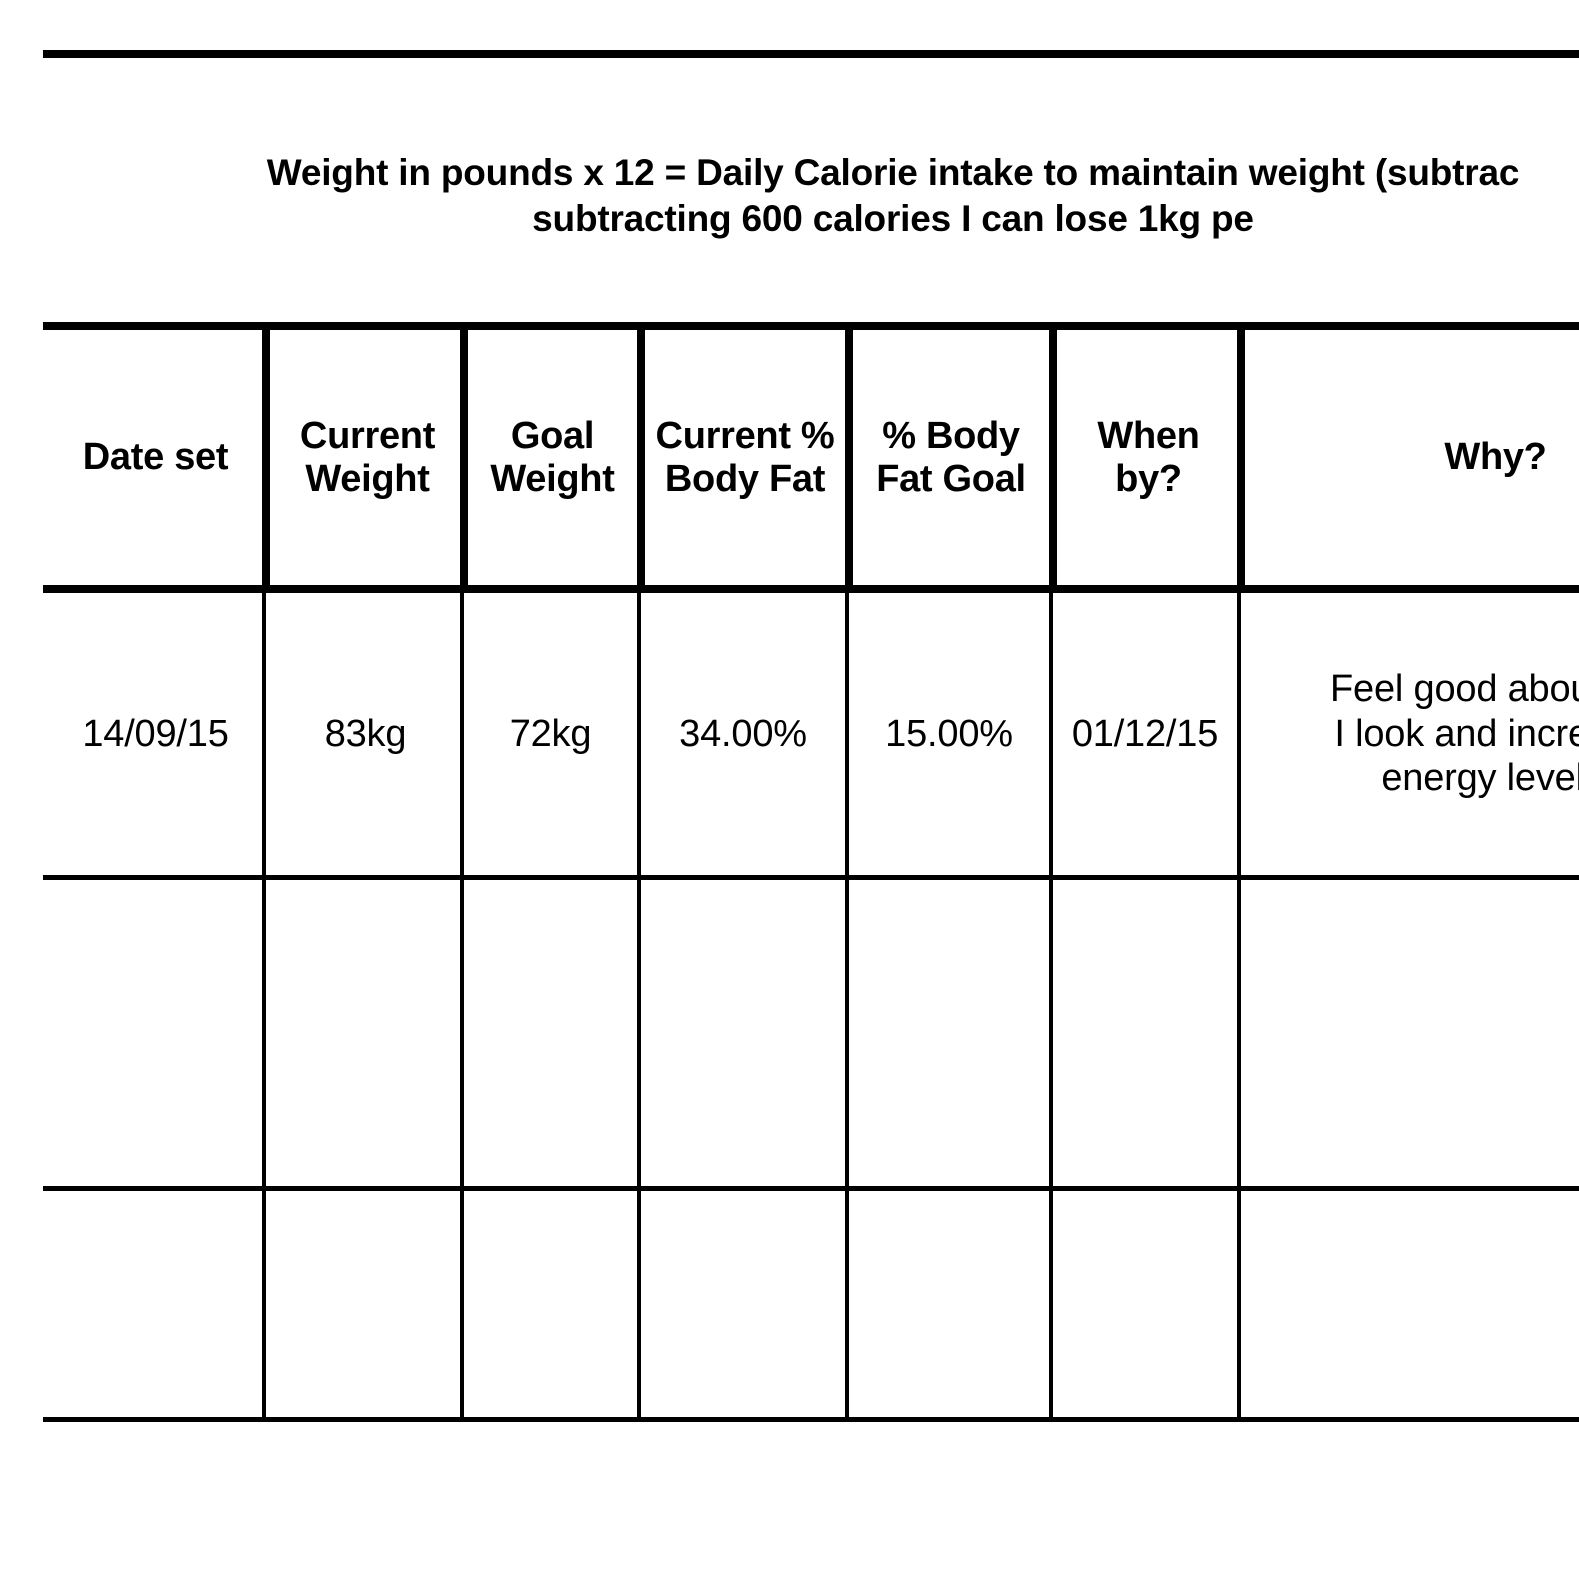 The image size is (1579, 1580). I want to click on rule-table-bottom, so click(811, 1419).